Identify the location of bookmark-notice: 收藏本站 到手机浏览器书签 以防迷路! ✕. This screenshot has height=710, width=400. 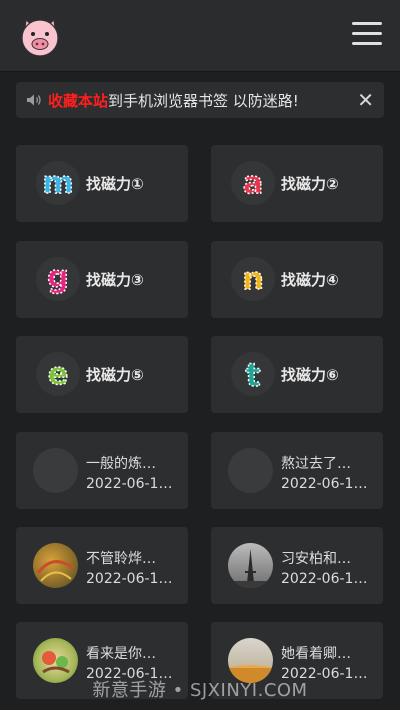
(200, 100).